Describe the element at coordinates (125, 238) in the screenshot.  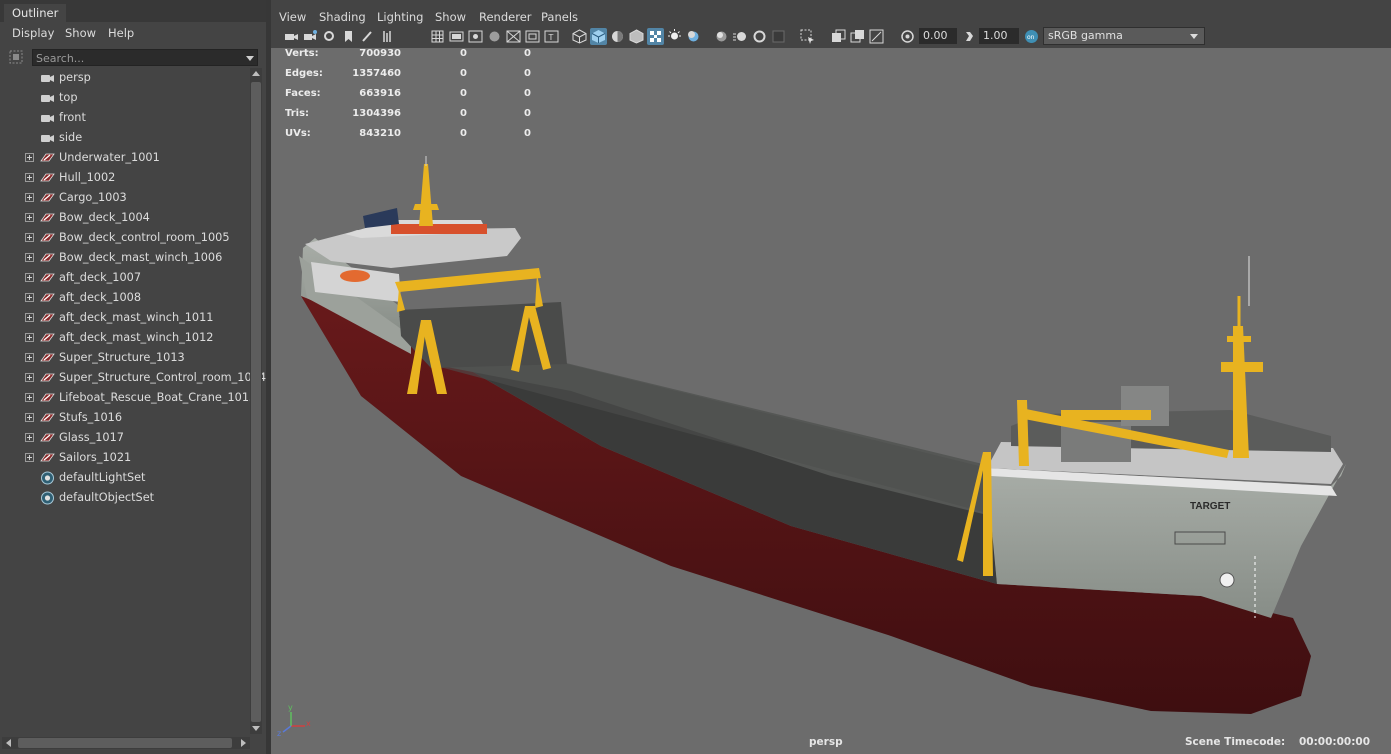
I see `outliner-item: Bow_deck_control_room_1005` at that location.